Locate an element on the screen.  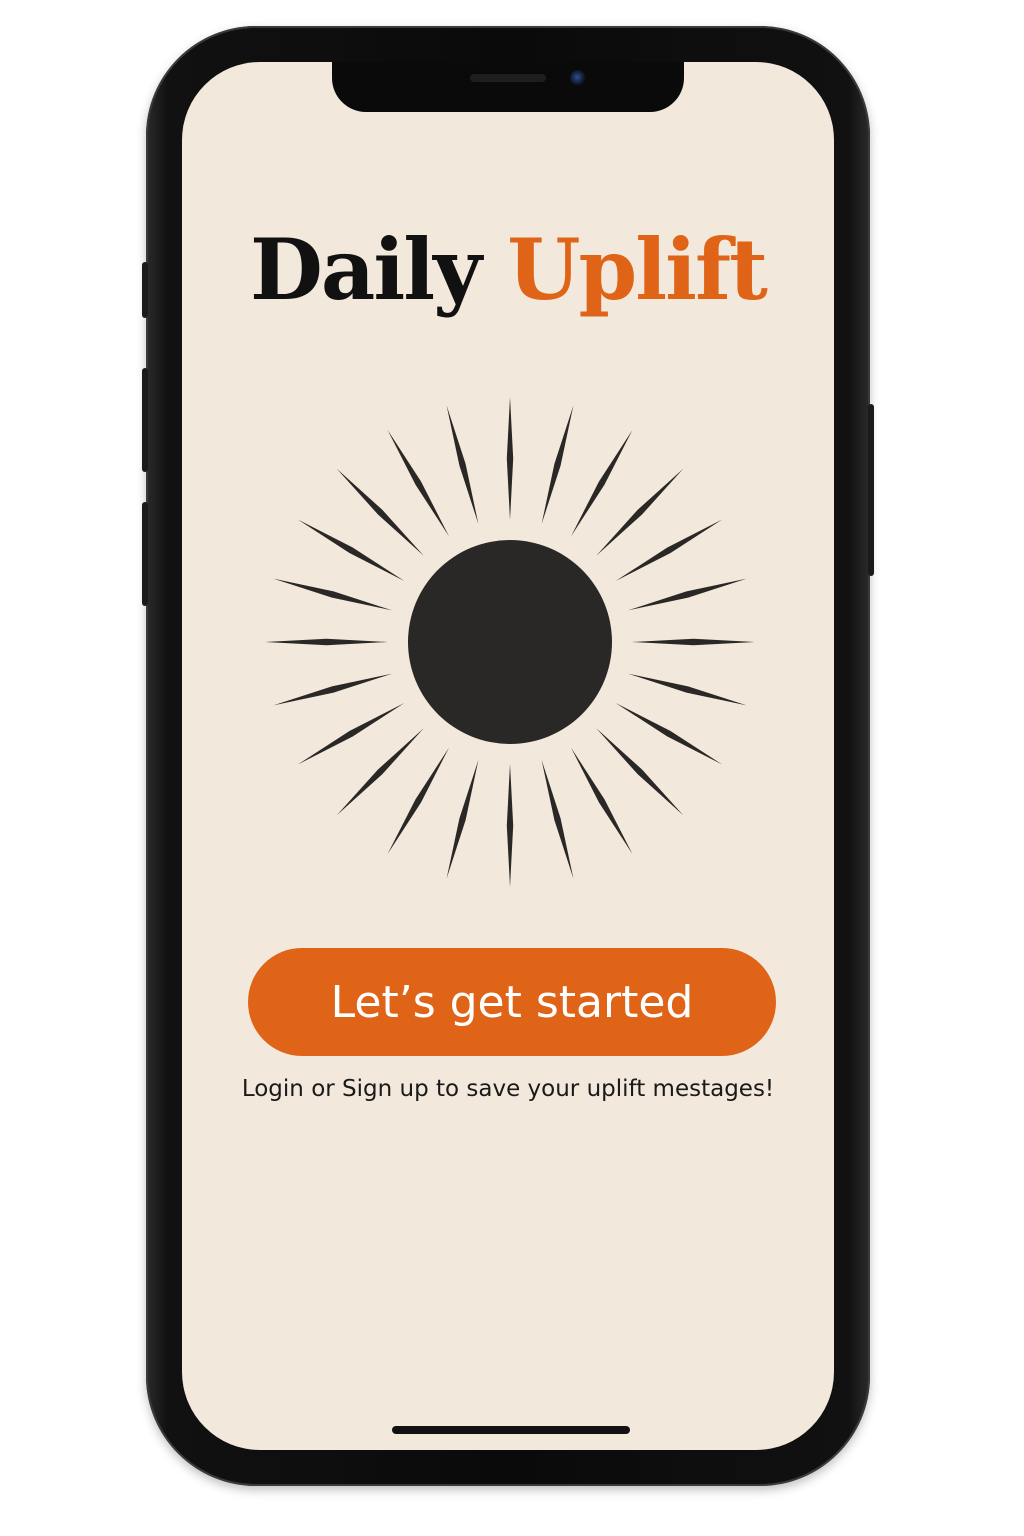
silent-switch is located at coordinates (145, 290).